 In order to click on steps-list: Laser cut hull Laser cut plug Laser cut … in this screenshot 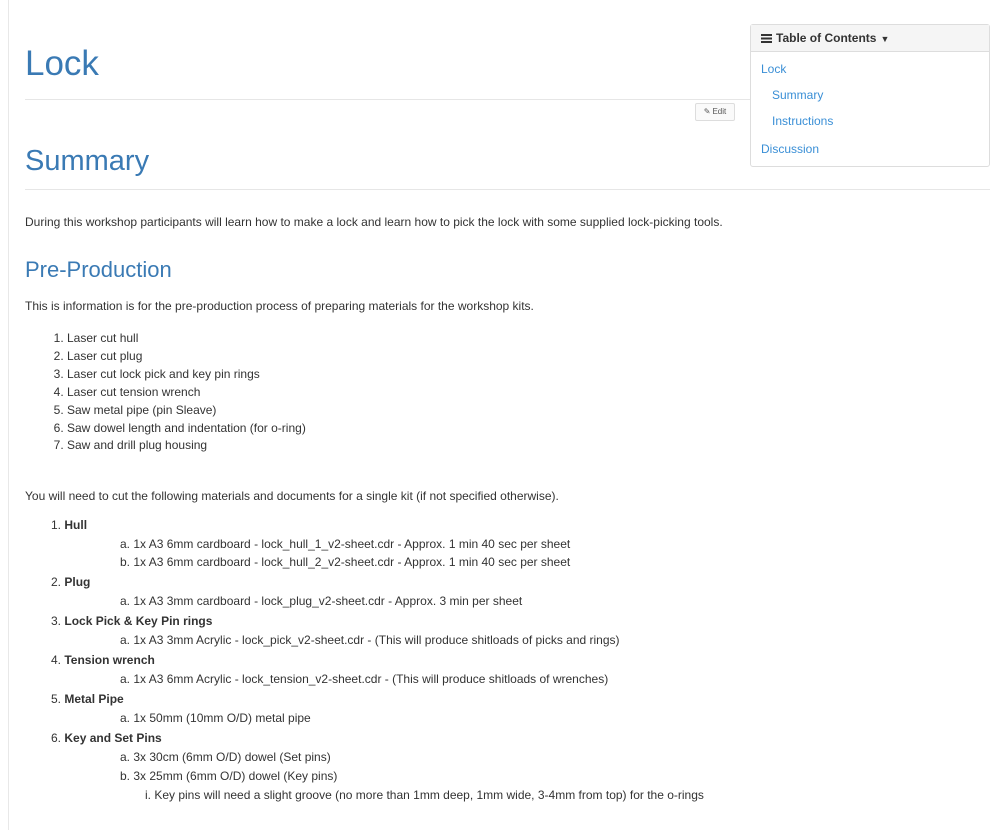, I will do `click(165, 392)`.